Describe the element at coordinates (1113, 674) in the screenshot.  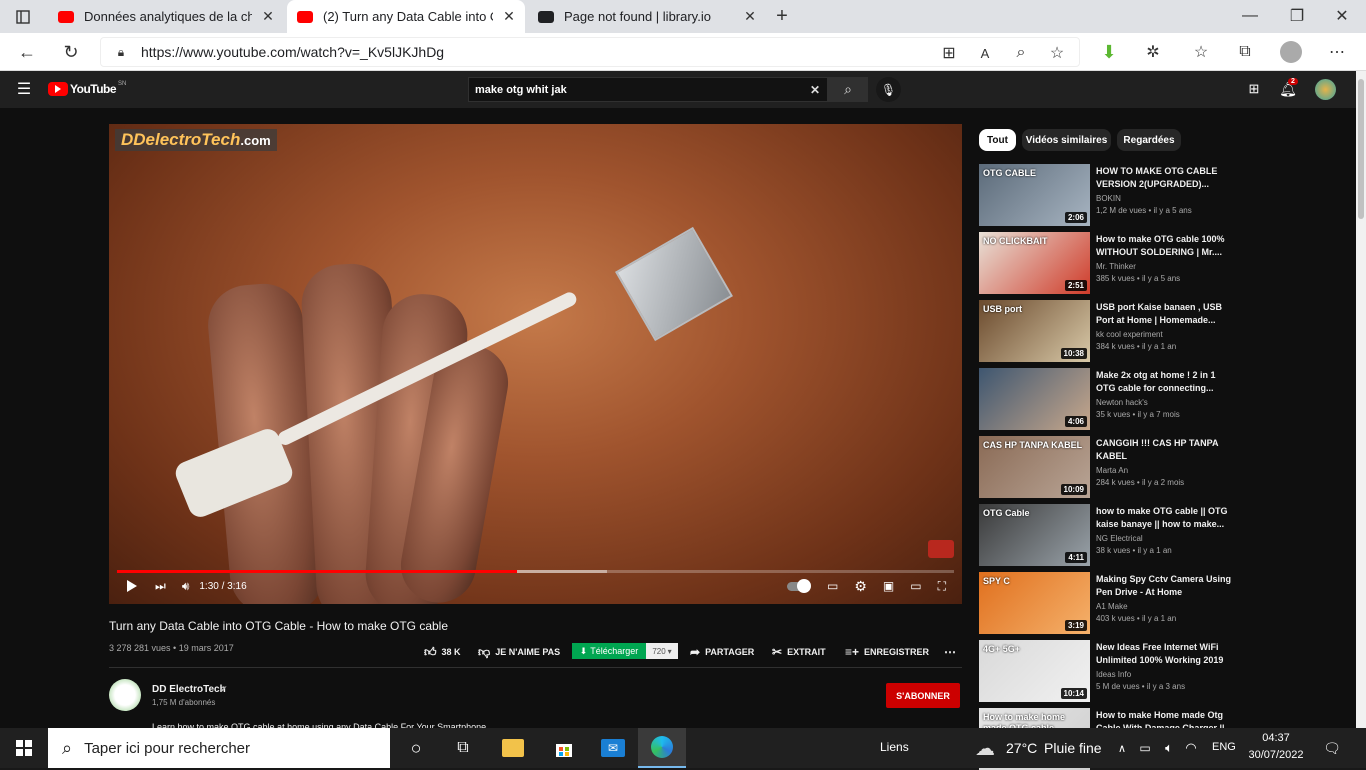
I see `recommended-channel: Ideas Info` at that location.